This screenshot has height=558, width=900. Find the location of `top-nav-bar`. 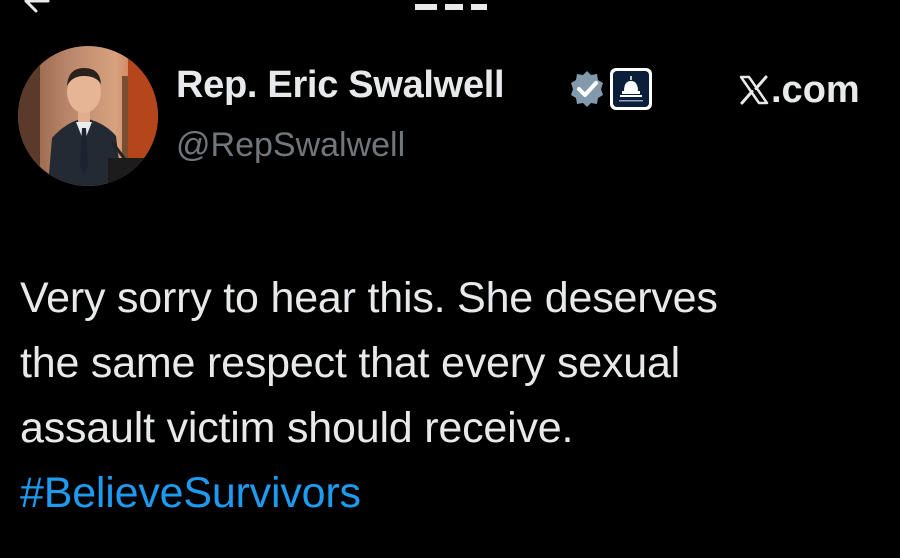

top-nav-bar is located at coordinates (450, 7).